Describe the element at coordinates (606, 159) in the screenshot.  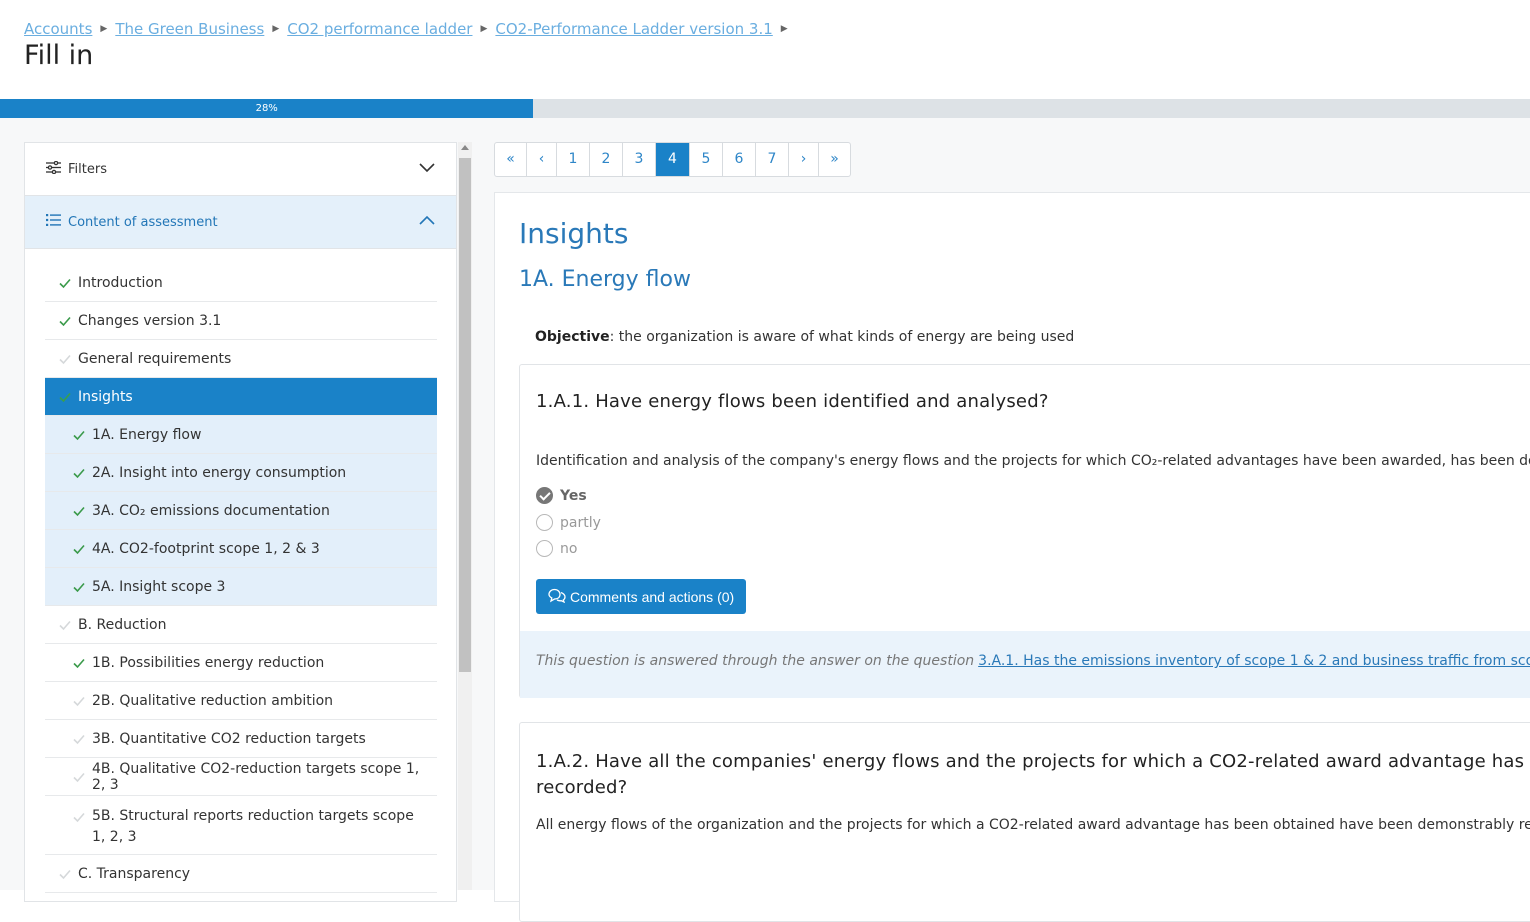
I see `page-button-2: 2` at that location.